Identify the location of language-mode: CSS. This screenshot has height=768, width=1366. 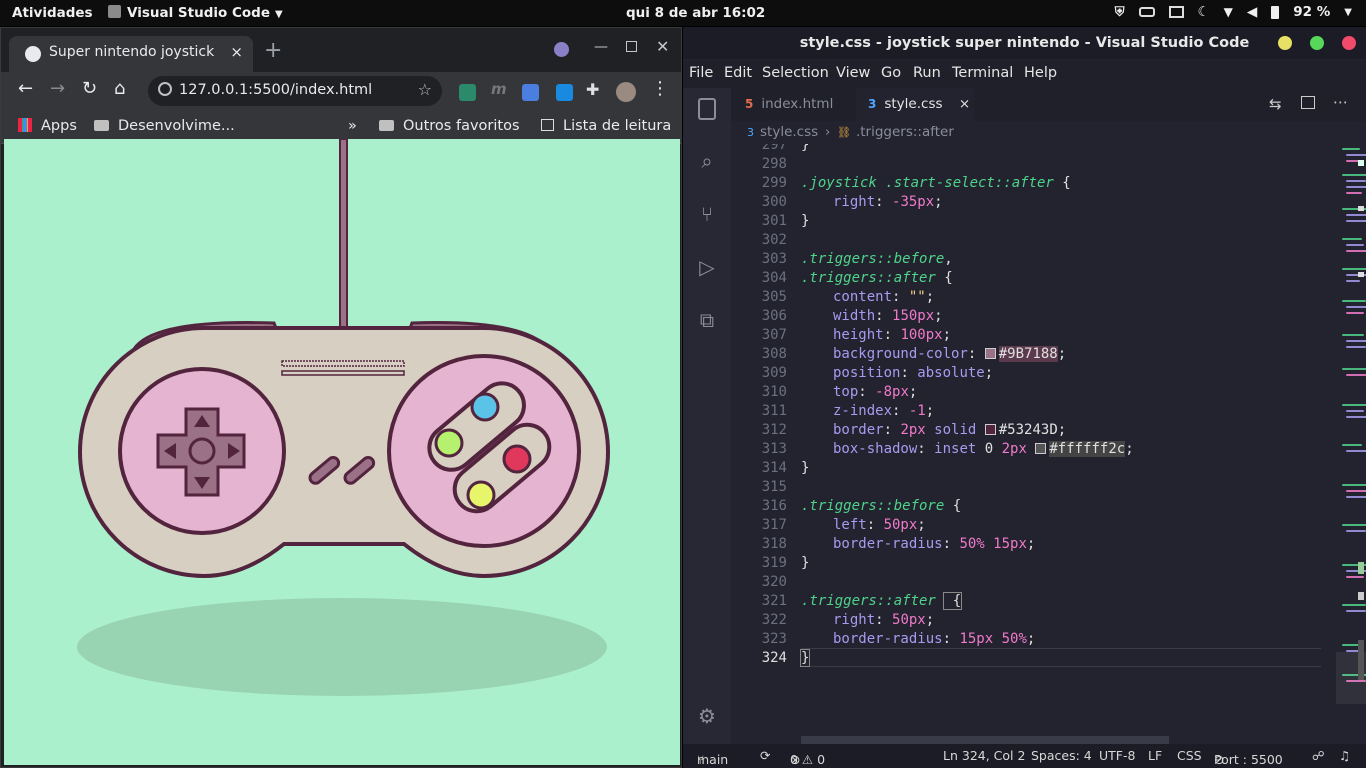
(1189, 755).